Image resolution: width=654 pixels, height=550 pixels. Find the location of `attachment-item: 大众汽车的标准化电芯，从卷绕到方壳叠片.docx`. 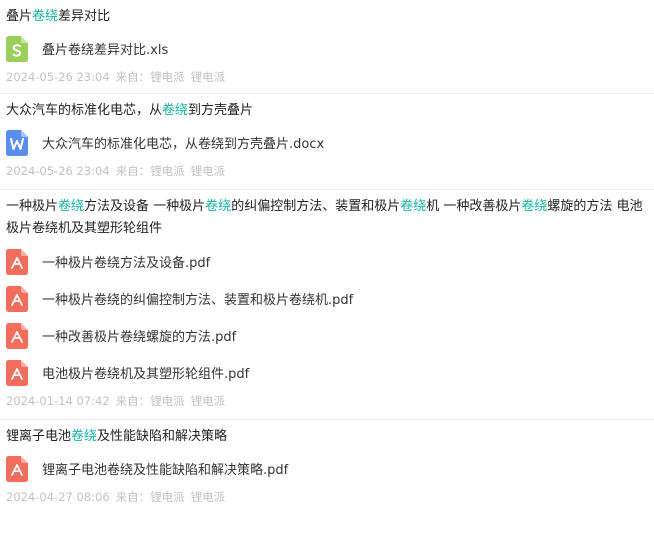

attachment-item: 大众汽车的标准化电芯，从卷绕到方壳叠片.docx is located at coordinates (330, 142).